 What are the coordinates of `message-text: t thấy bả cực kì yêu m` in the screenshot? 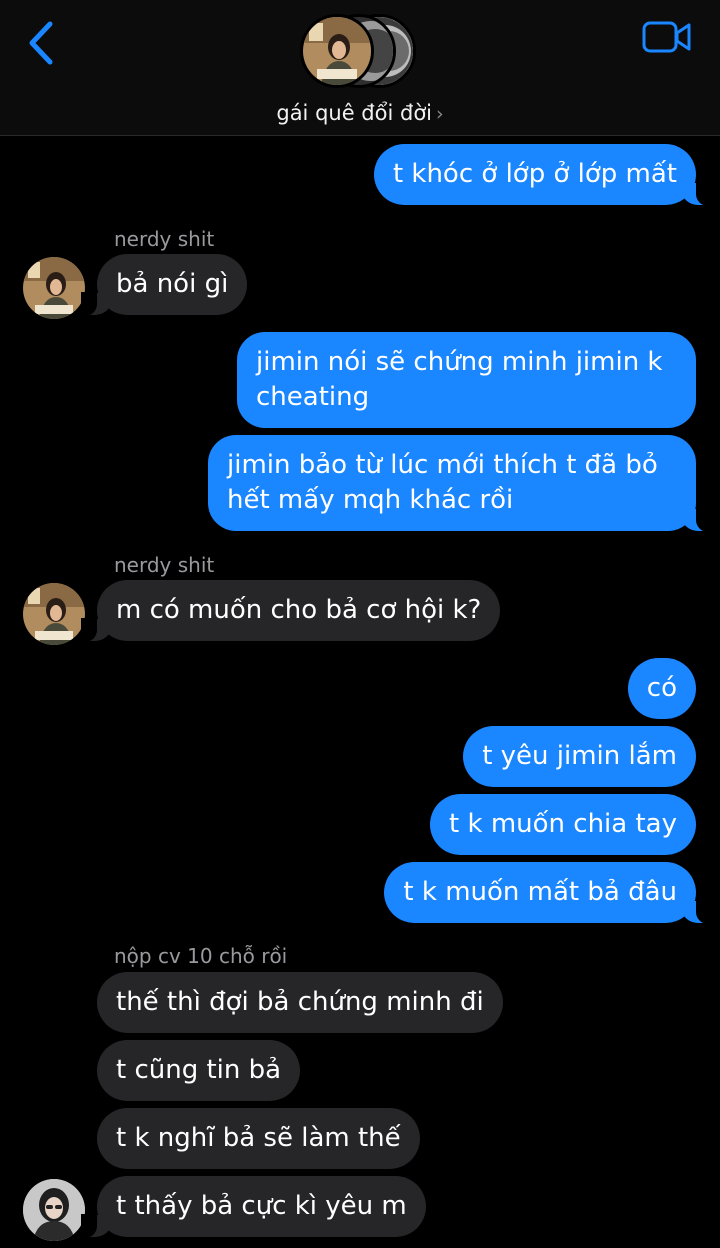 It's located at (261, 1206).